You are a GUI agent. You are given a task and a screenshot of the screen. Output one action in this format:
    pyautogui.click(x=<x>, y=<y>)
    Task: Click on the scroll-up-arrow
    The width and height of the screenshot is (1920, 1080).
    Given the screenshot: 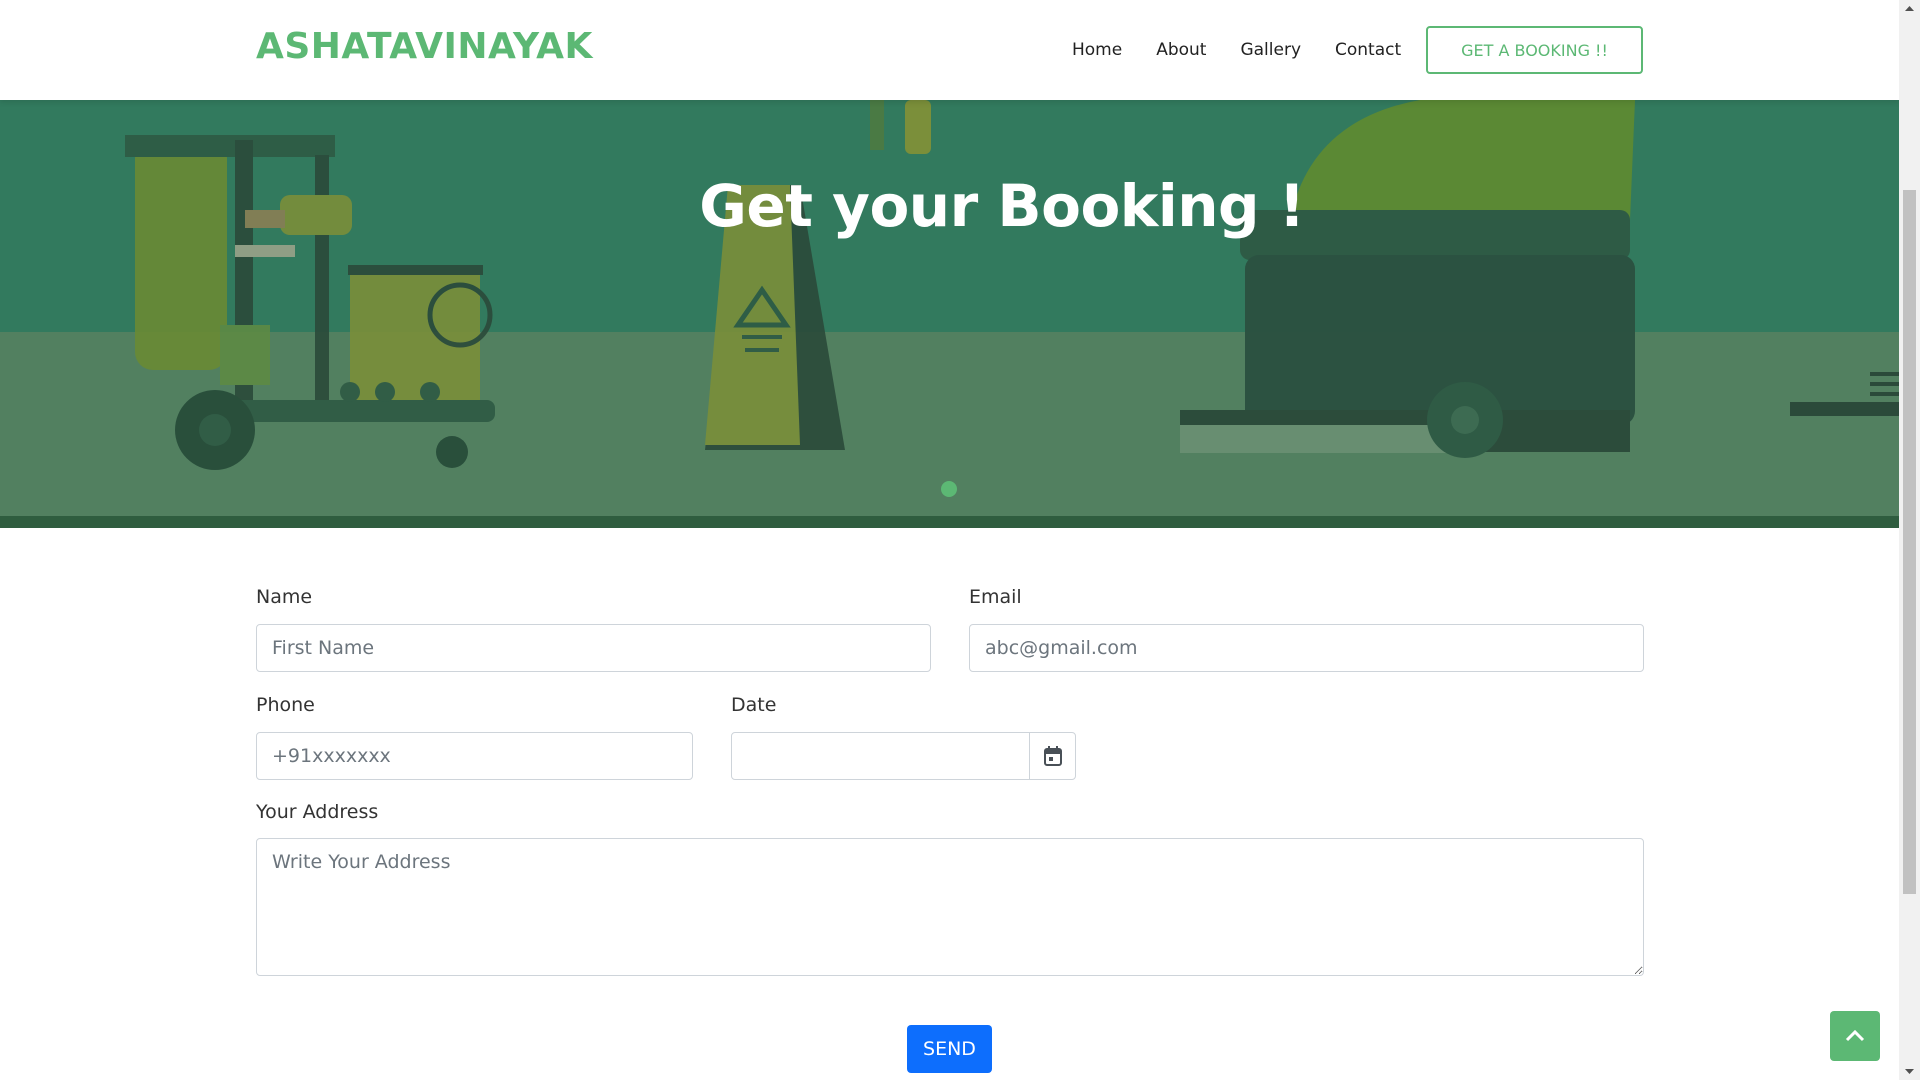 What is the action you would take?
    pyautogui.click(x=1909, y=8)
    